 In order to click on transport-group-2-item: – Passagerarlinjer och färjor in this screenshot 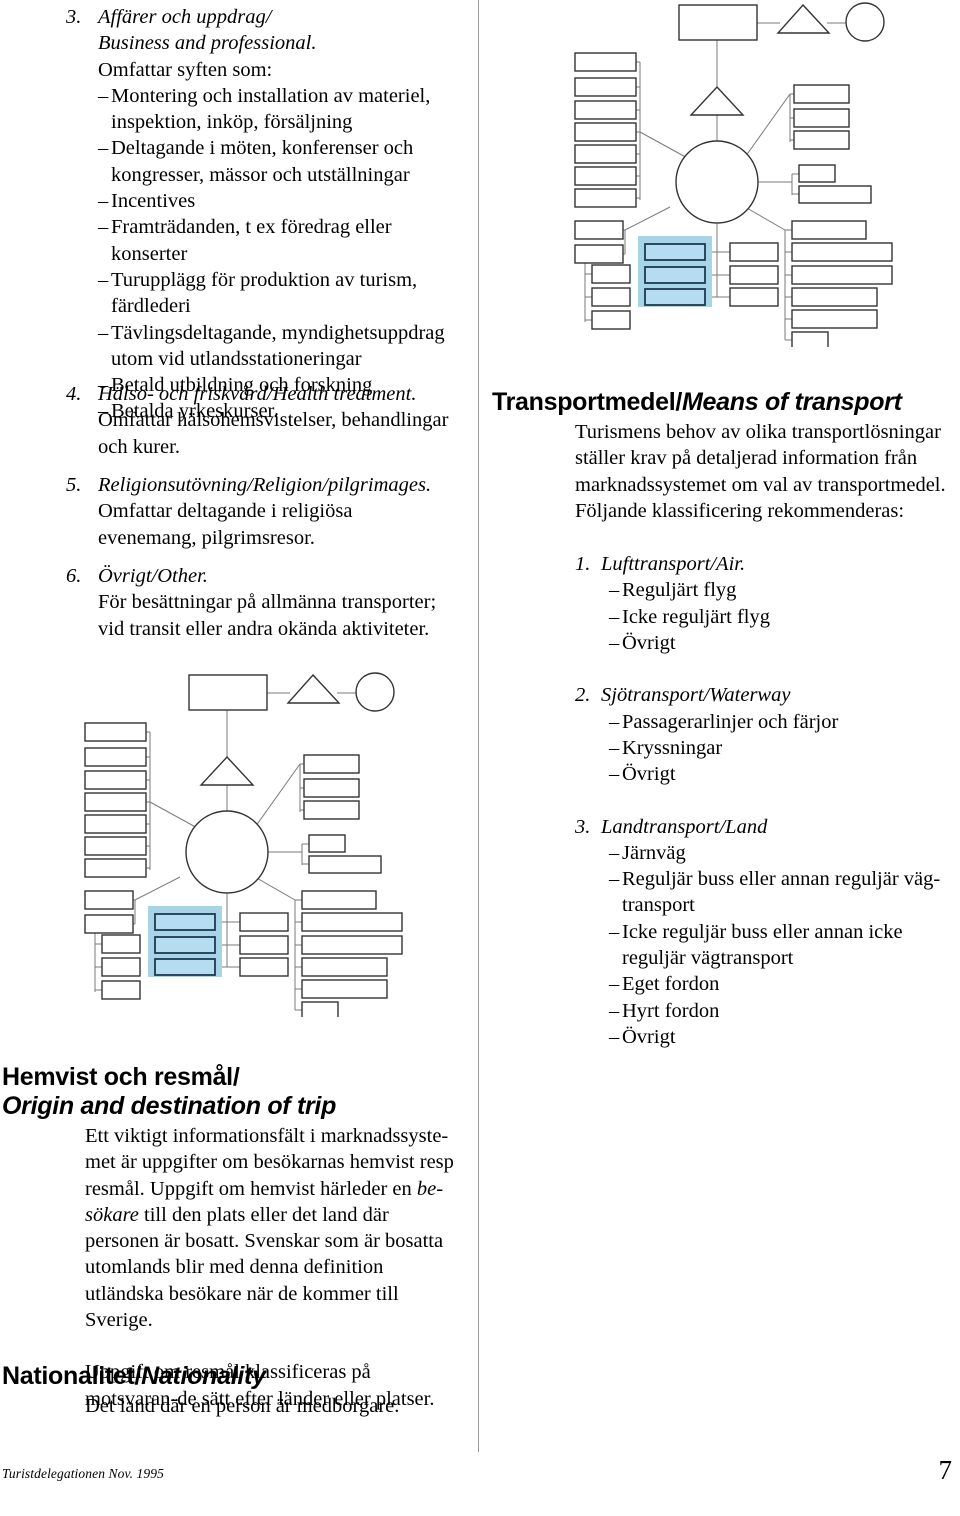, I will do `click(781, 722)`.